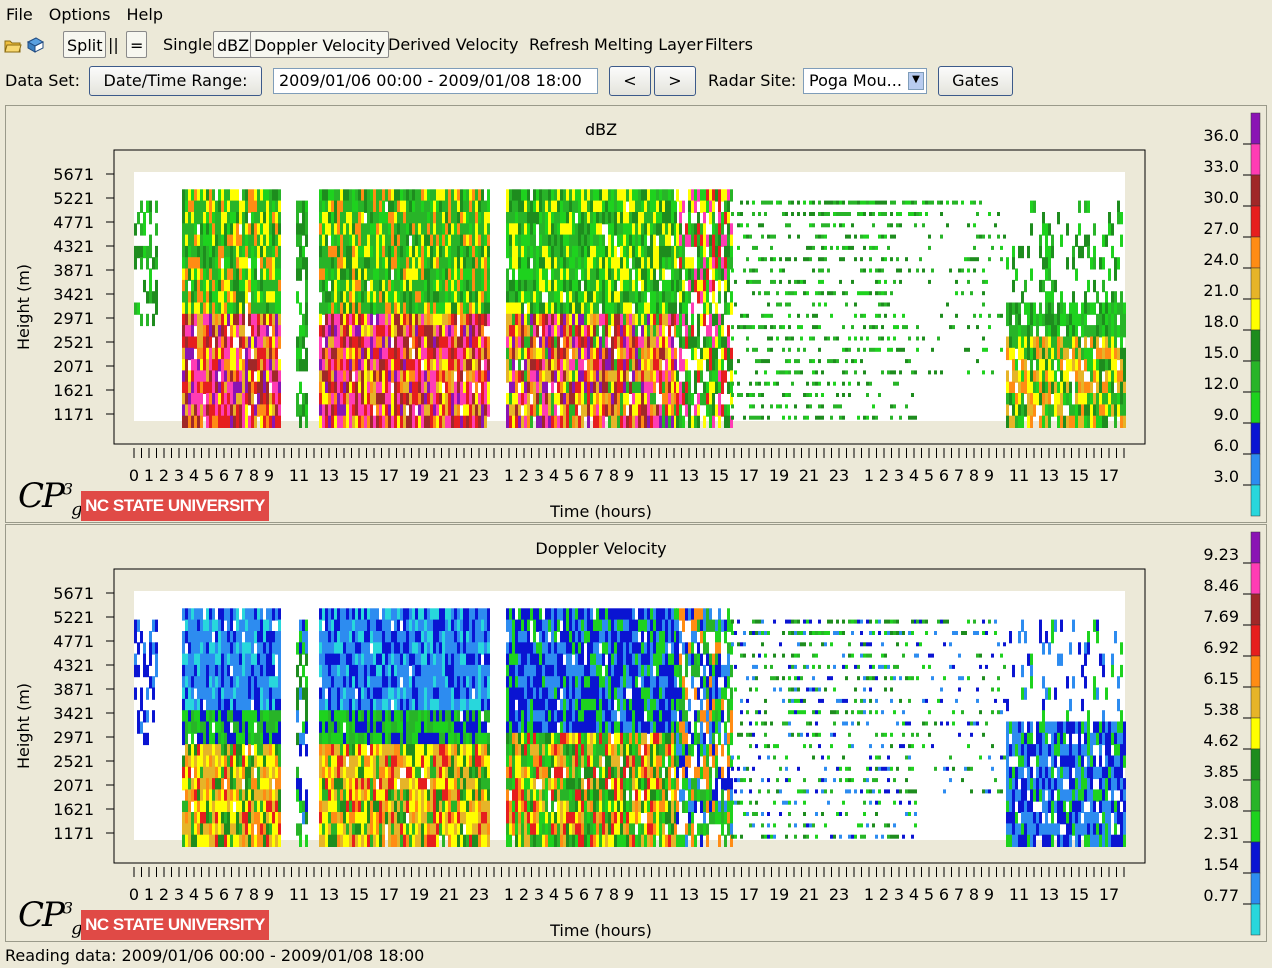 The height and width of the screenshot is (968, 1272). I want to click on x-axis-label: Time (hours), so click(600, 511).